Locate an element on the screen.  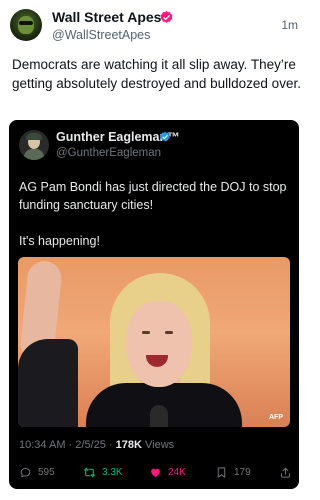
quoted-time: 10:34 AM is located at coordinates (42, 445).